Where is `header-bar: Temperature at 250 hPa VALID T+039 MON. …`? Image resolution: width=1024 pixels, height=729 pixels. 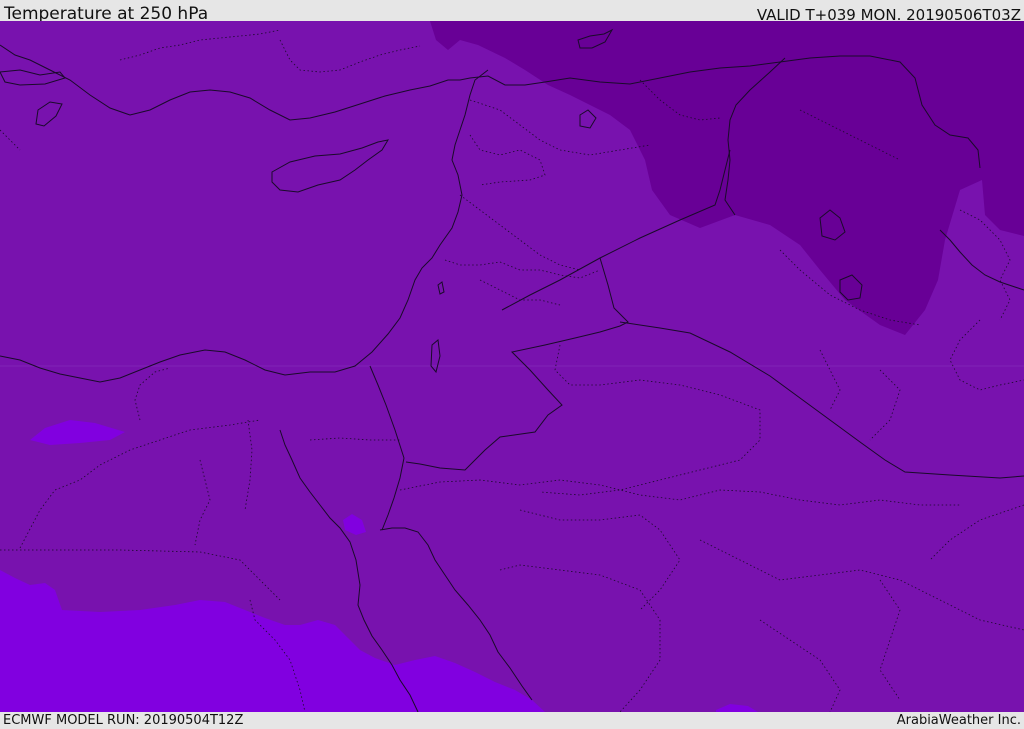 header-bar: Temperature at 250 hPa VALID T+039 MON. … is located at coordinates (512, 12).